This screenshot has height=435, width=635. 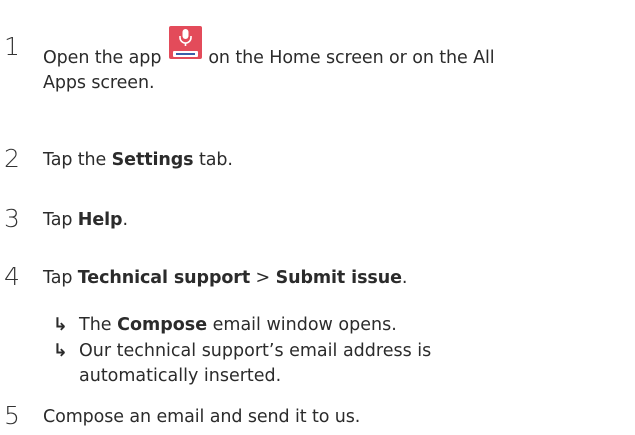 What do you see at coordinates (152, 160) in the screenshot?
I see `settings-label: Settings` at bounding box center [152, 160].